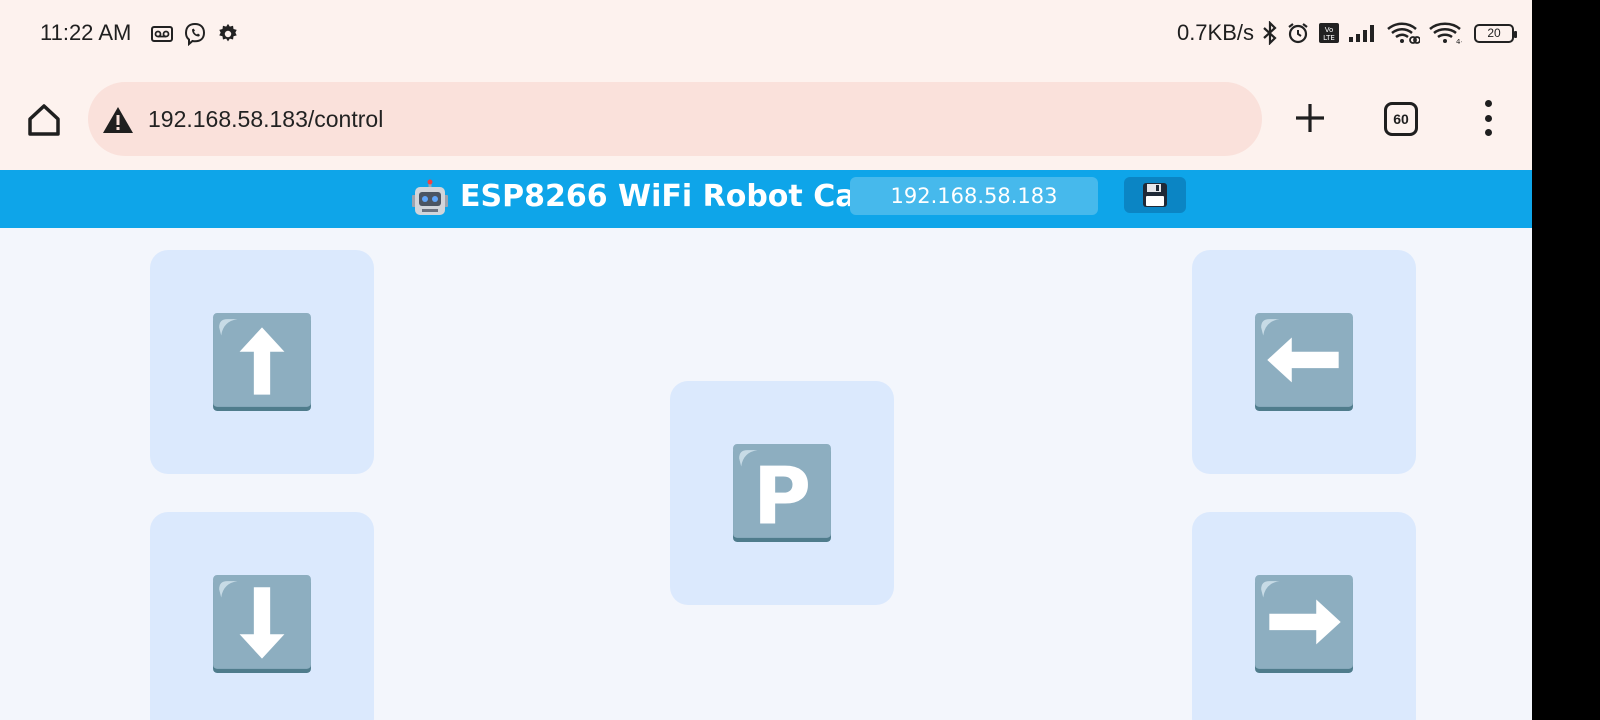 This screenshot has width=1600, height=720. What do you see at coordinates (675, 119) in the screenshot?
I see `address-bar: 192.168.58.183/control` at bounding box center [675, 119].